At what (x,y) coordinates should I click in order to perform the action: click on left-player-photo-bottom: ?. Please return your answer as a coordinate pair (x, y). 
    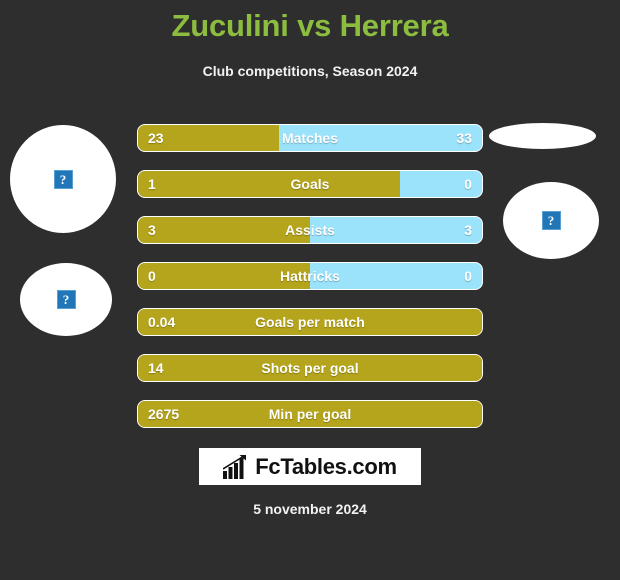
    Looking at the image, I should click on (66, 299).